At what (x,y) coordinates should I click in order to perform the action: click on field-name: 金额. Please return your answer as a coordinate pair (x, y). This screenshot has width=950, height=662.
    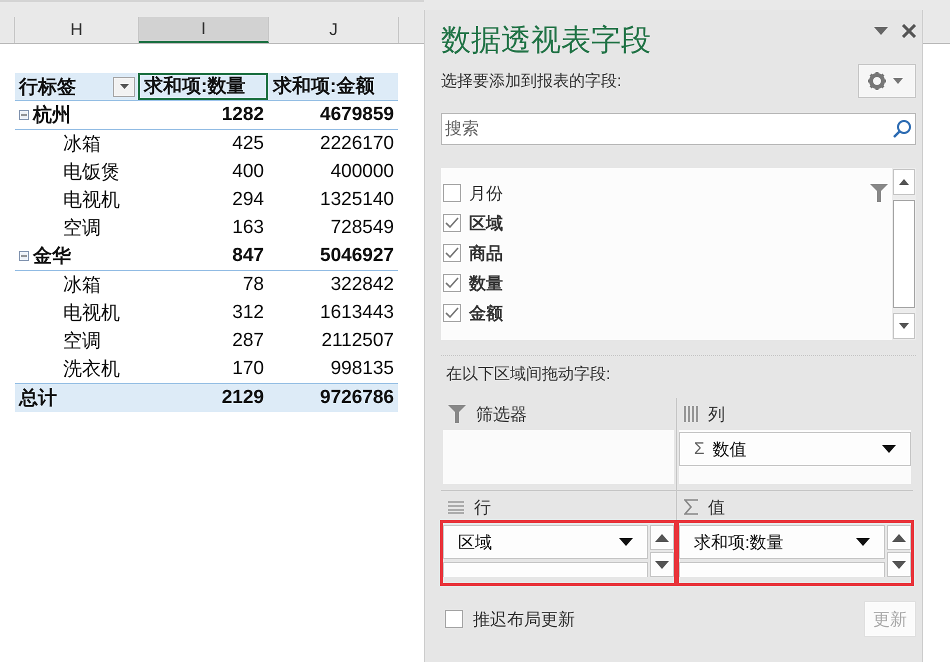
    Looking at the image, I should click on (680, 313).